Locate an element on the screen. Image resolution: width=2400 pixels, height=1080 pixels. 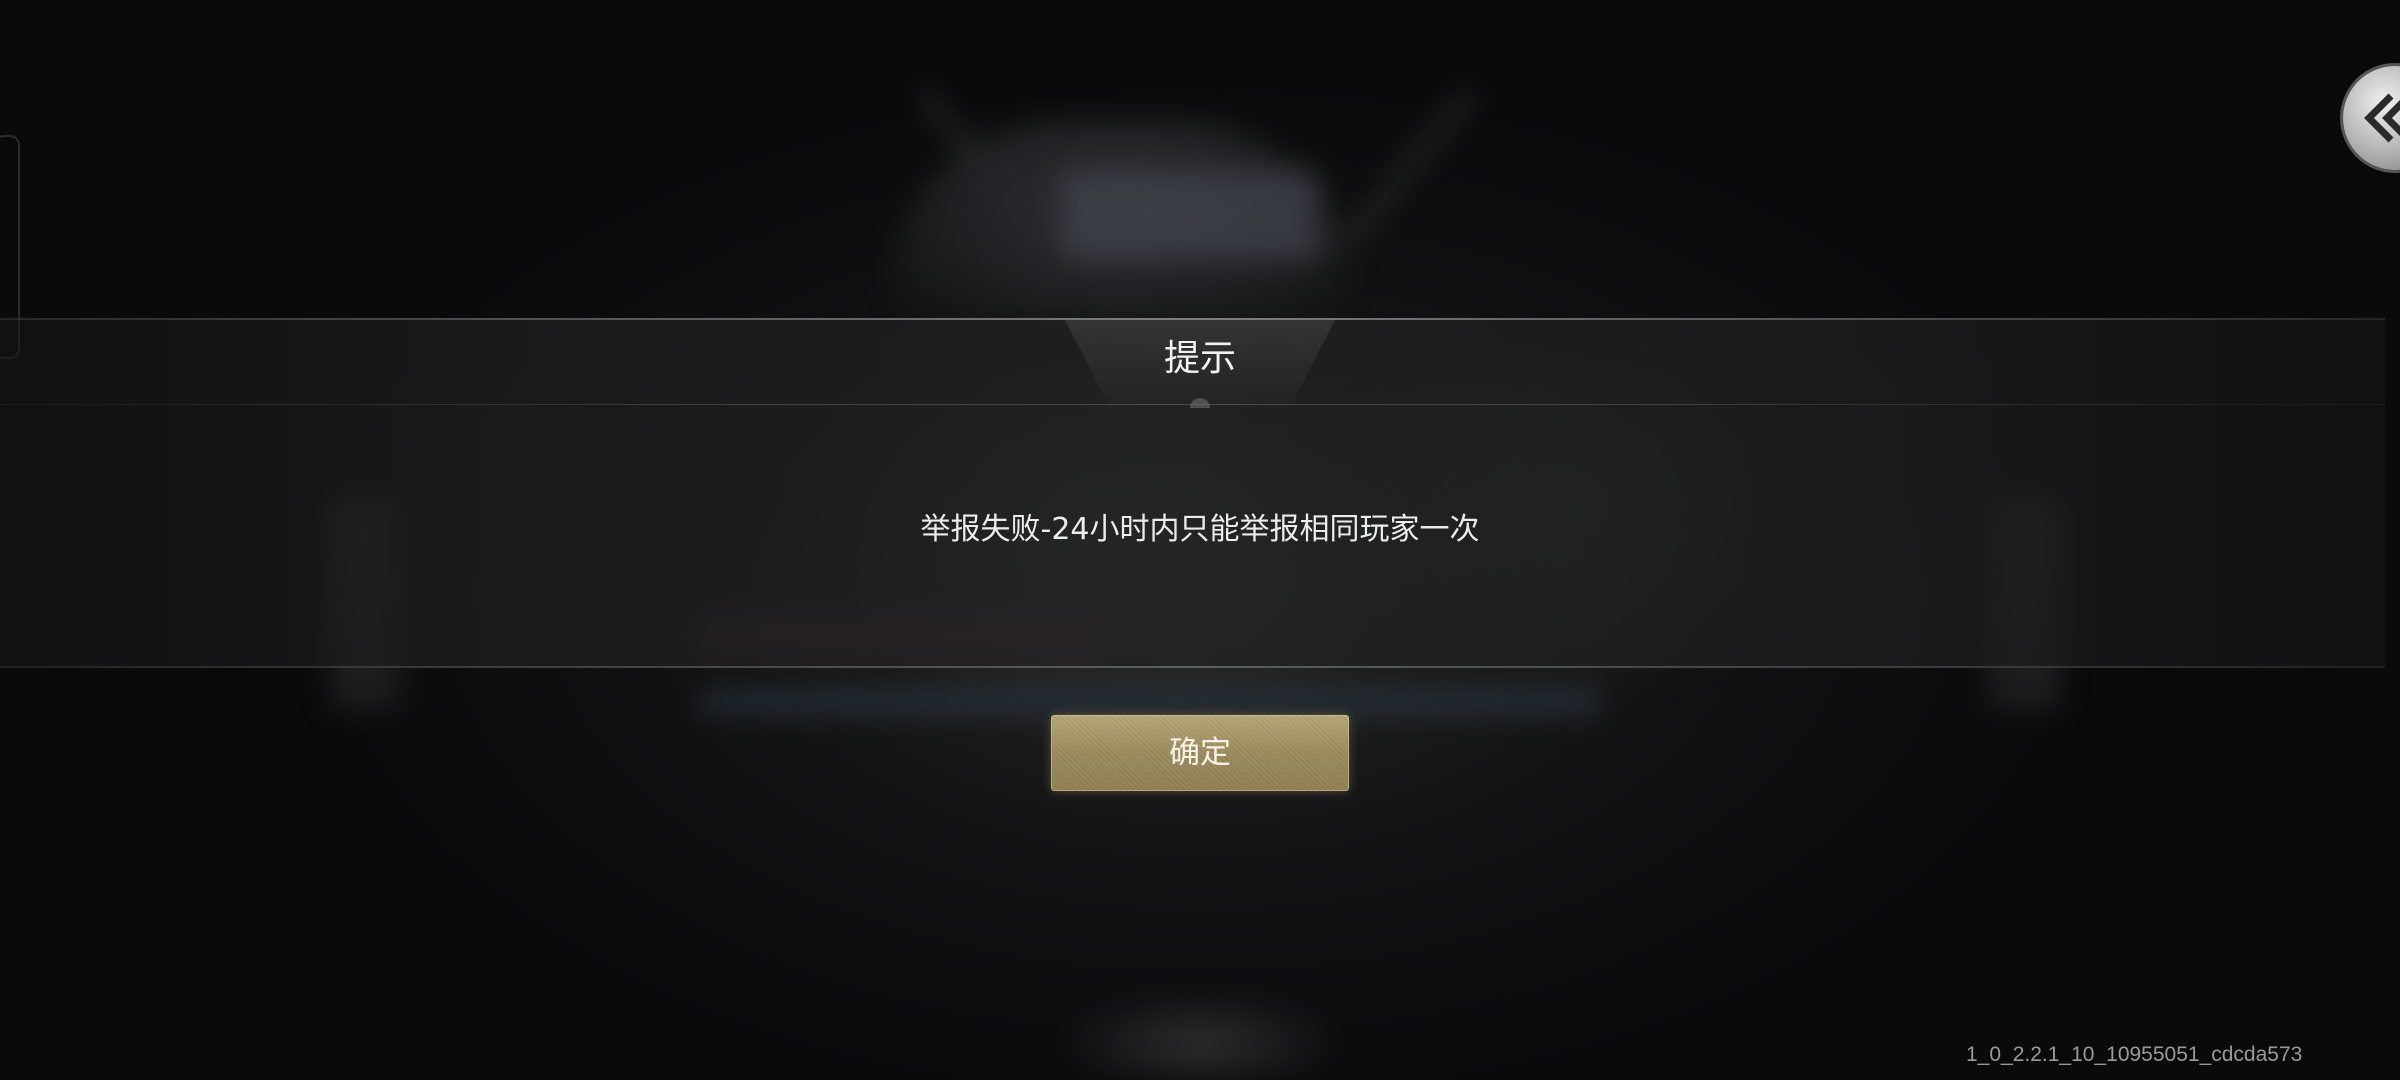
confirm-button: 确定 is located at coordinates (1200, 753).